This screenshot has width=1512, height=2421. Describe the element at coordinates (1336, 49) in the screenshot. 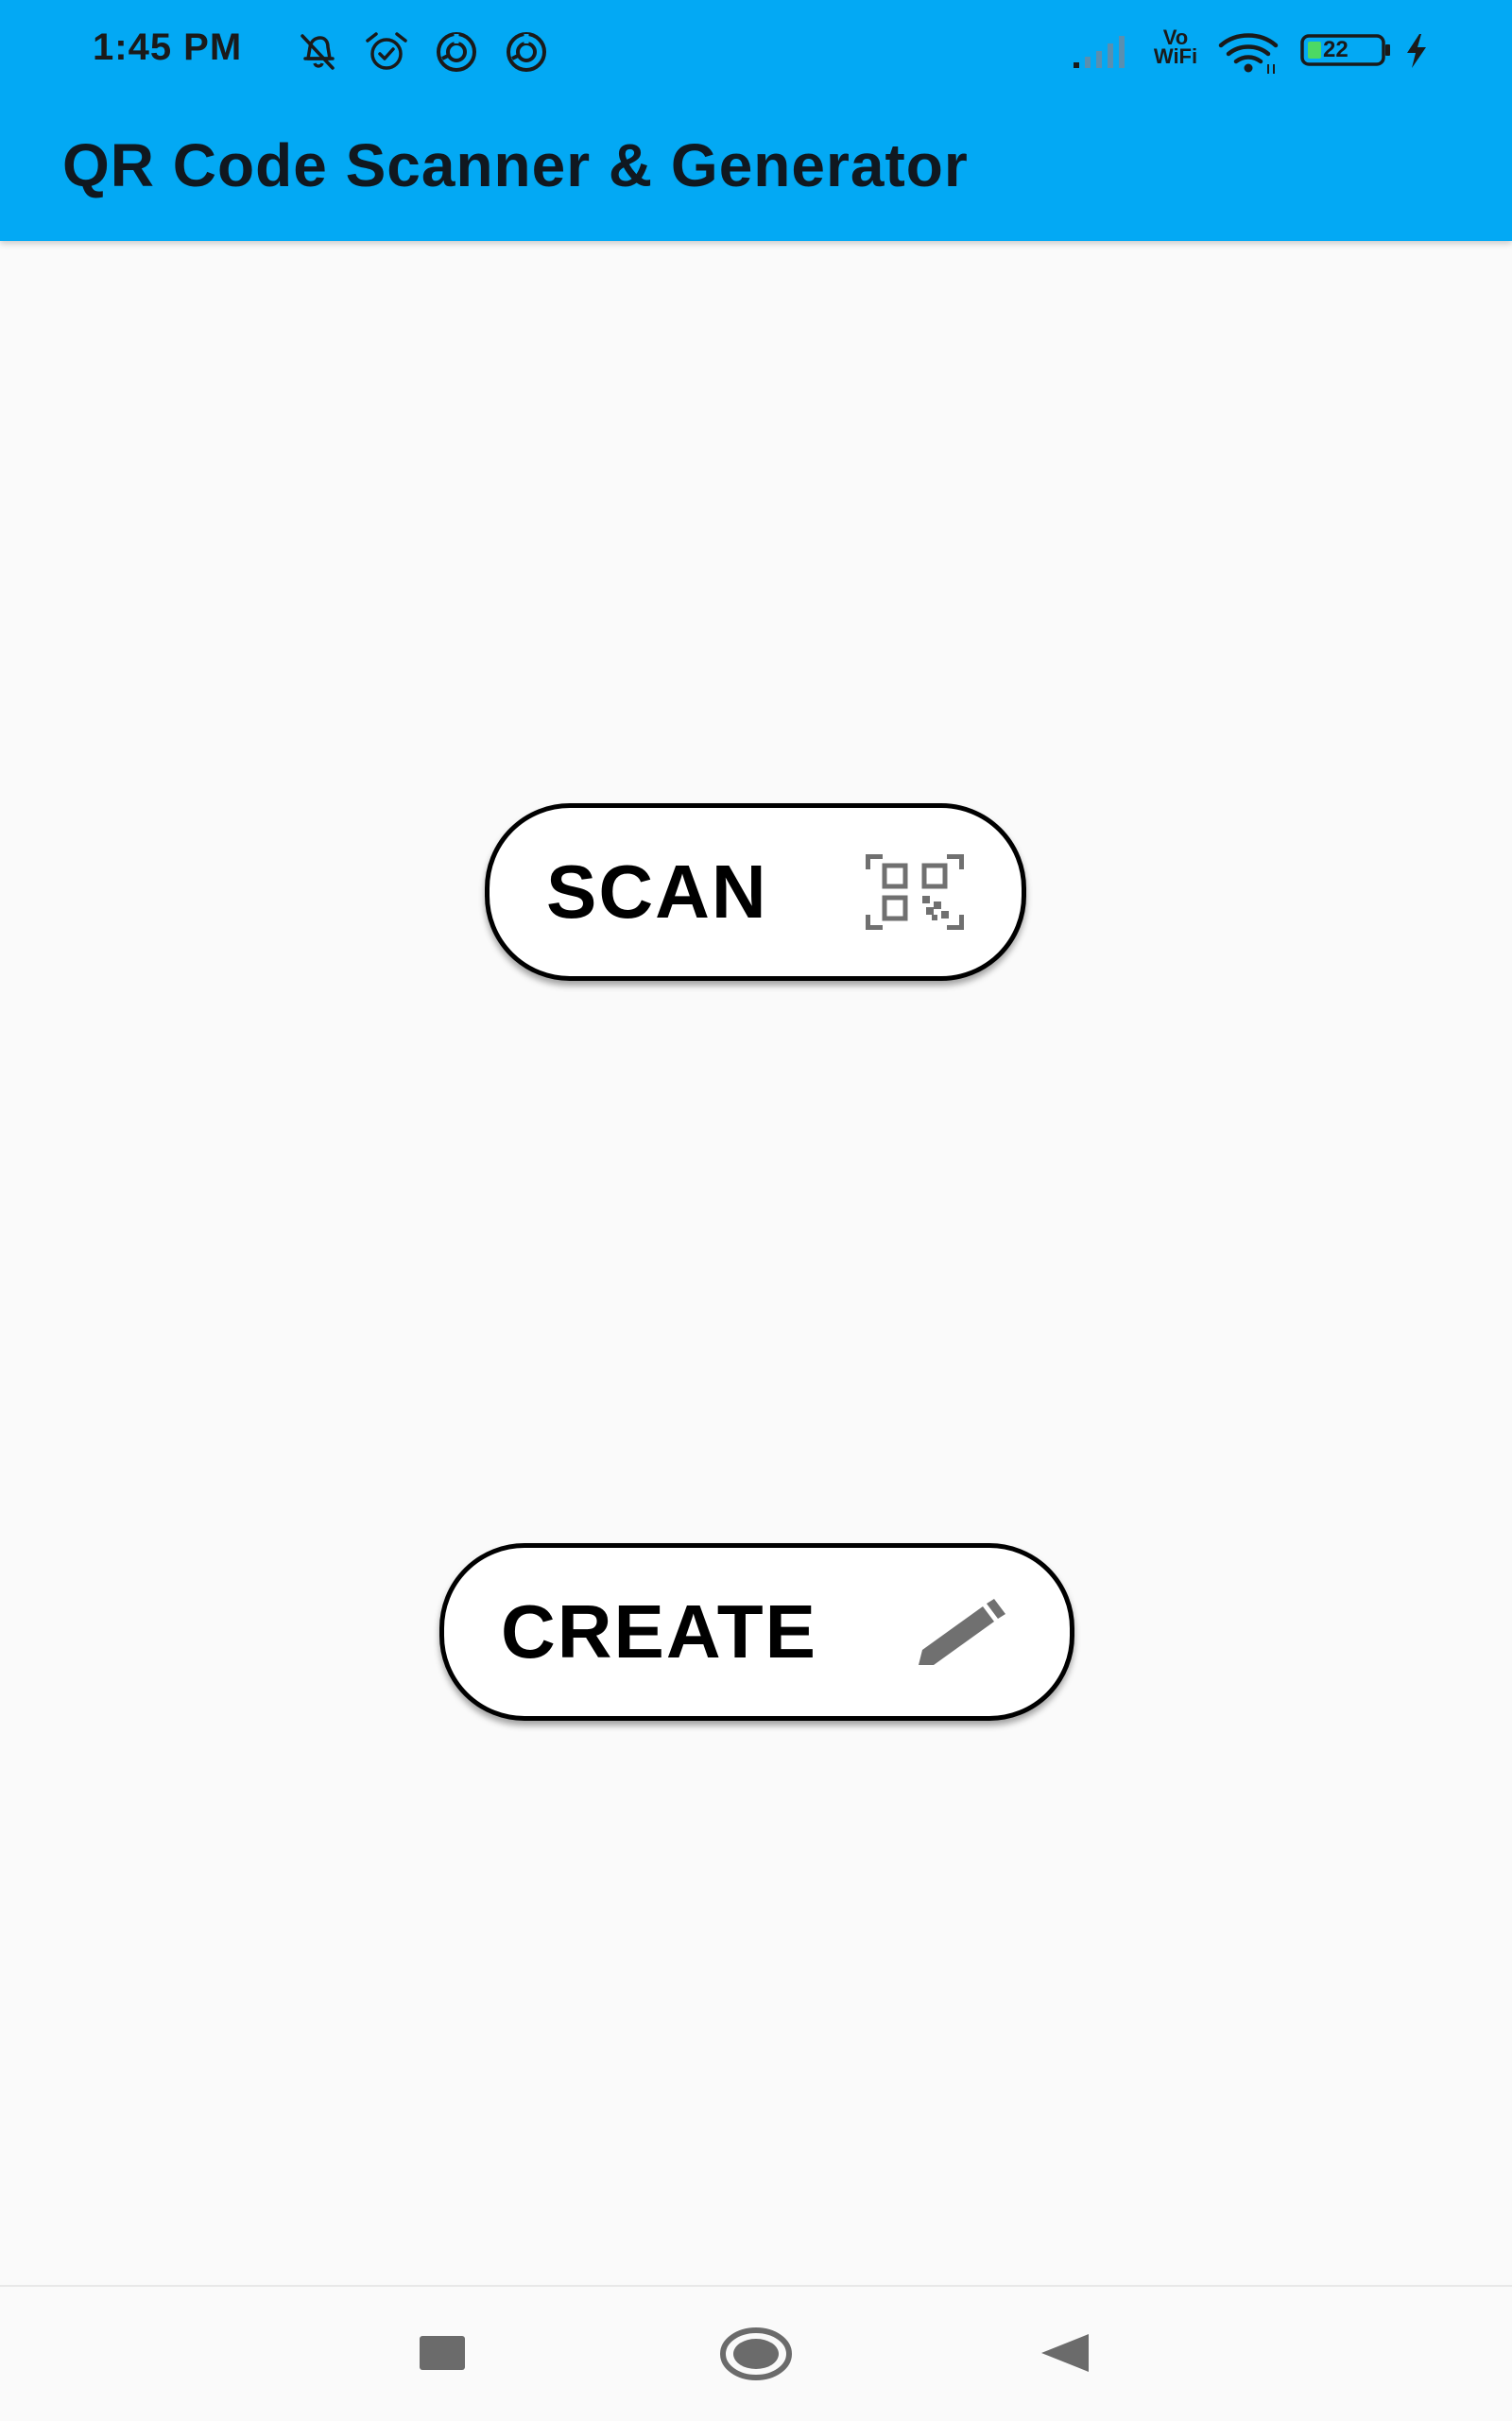

I see `battery-level: 22` at that location.